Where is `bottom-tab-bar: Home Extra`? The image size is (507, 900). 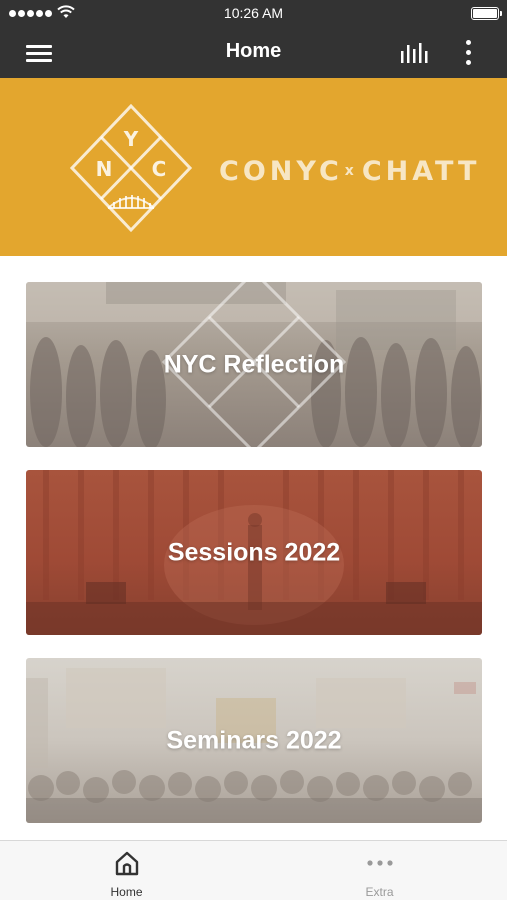 bottom-tab-bar: Home Extra is located at coordinates (253, 870).